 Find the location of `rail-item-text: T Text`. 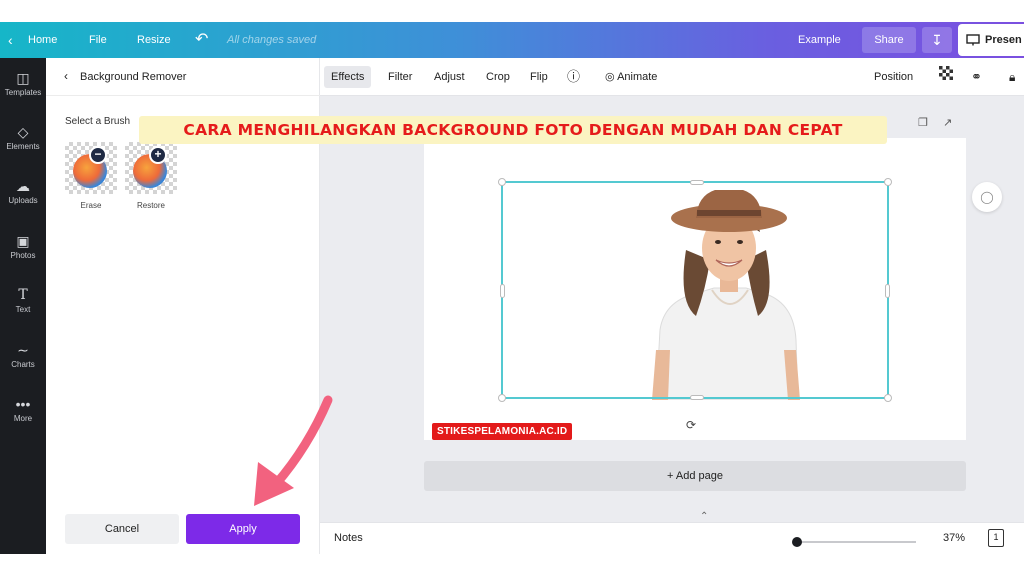

rail-item-text: T Text is located at coordinates (23, 300).